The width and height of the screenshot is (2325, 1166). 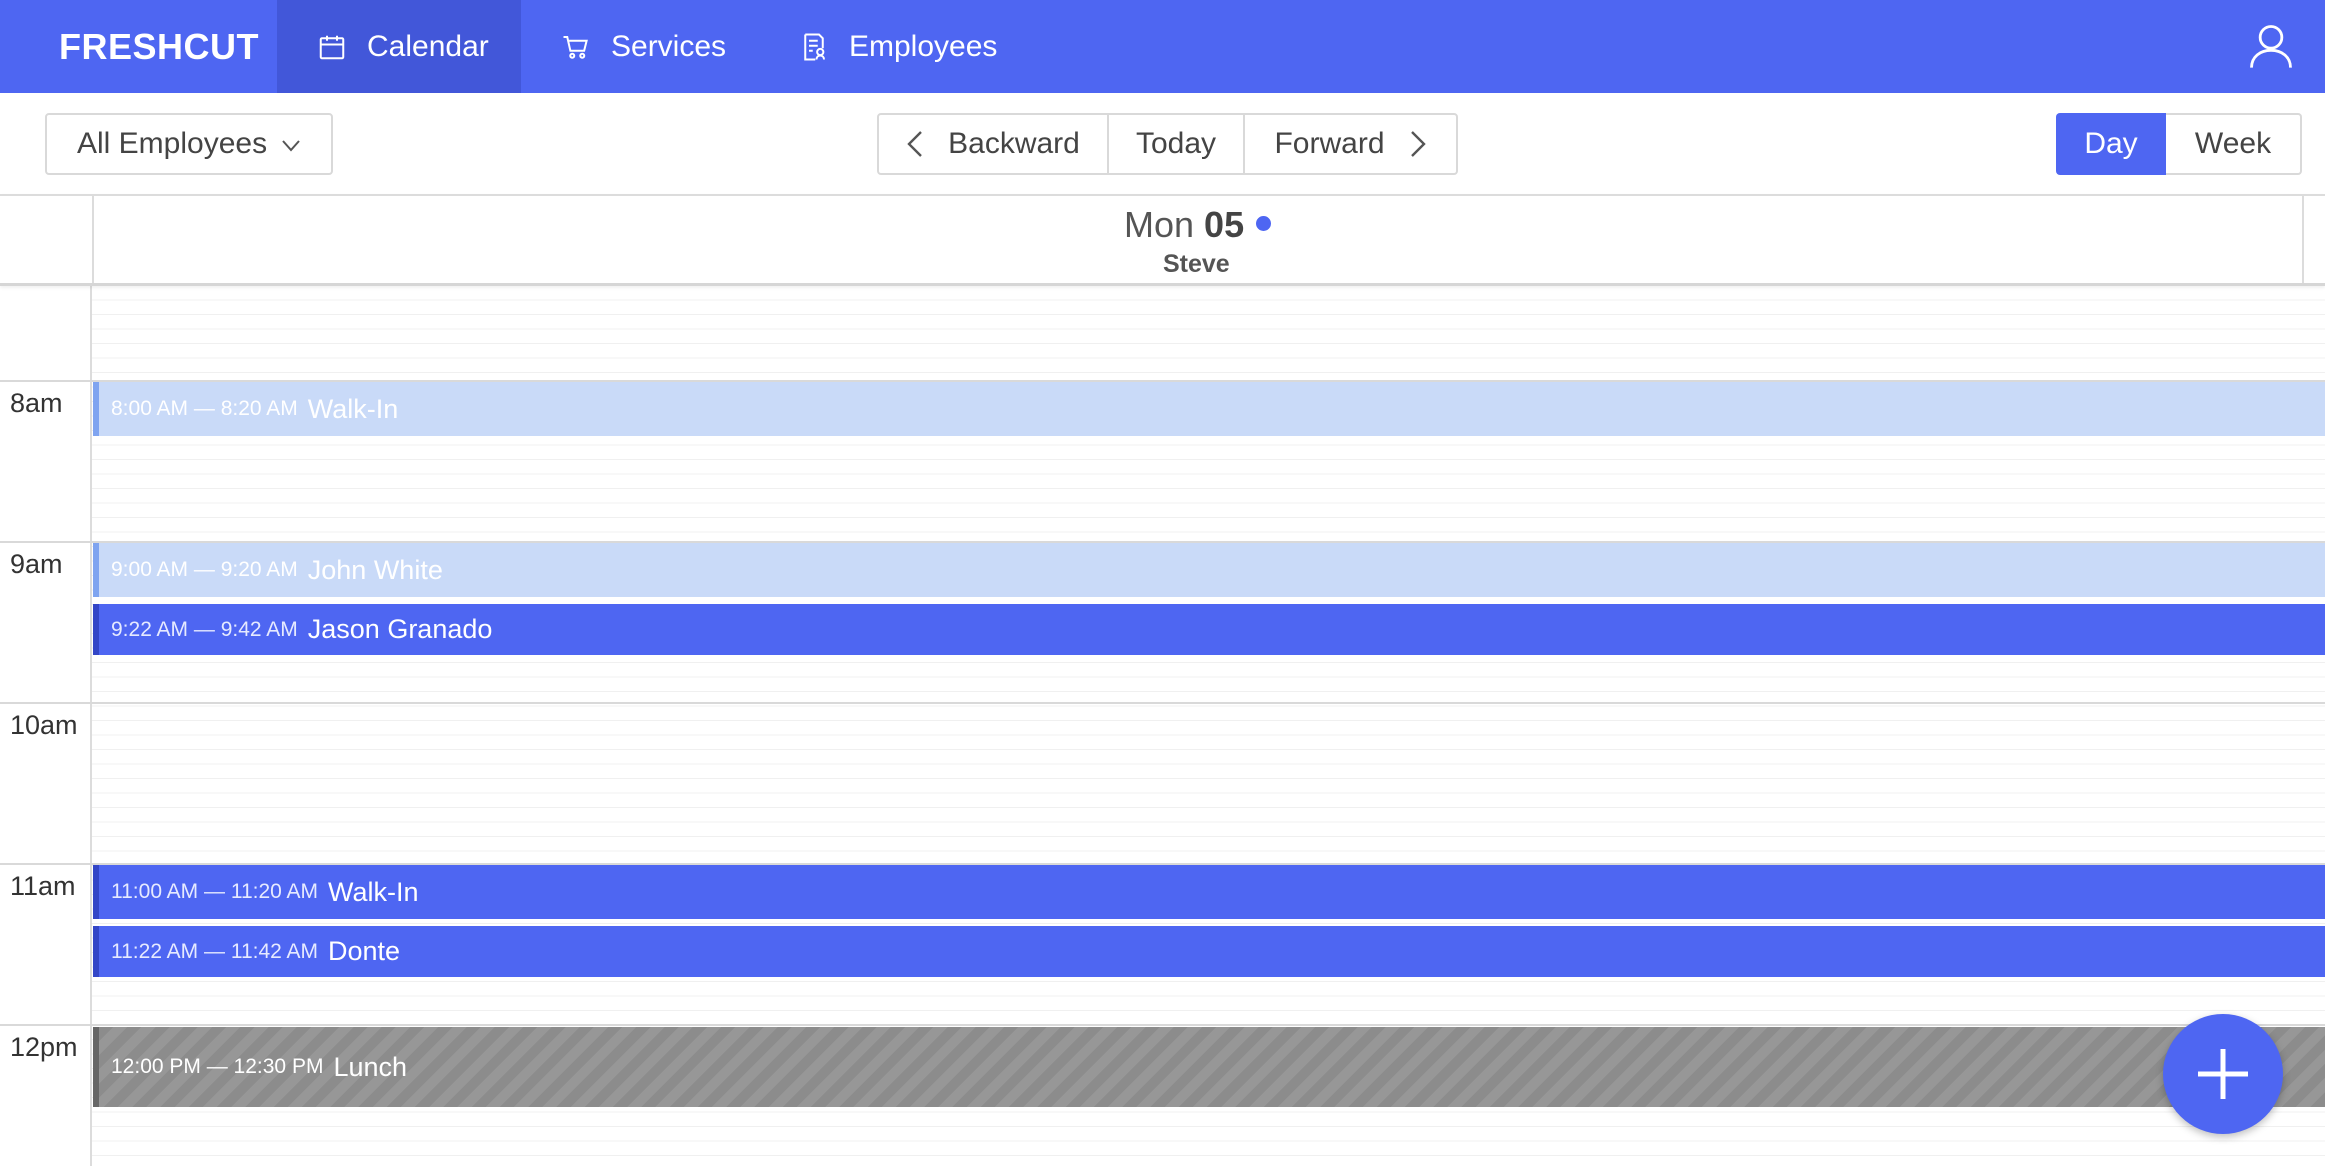 I want to click on chevron-right-icon, so click(x=1418, y=144).